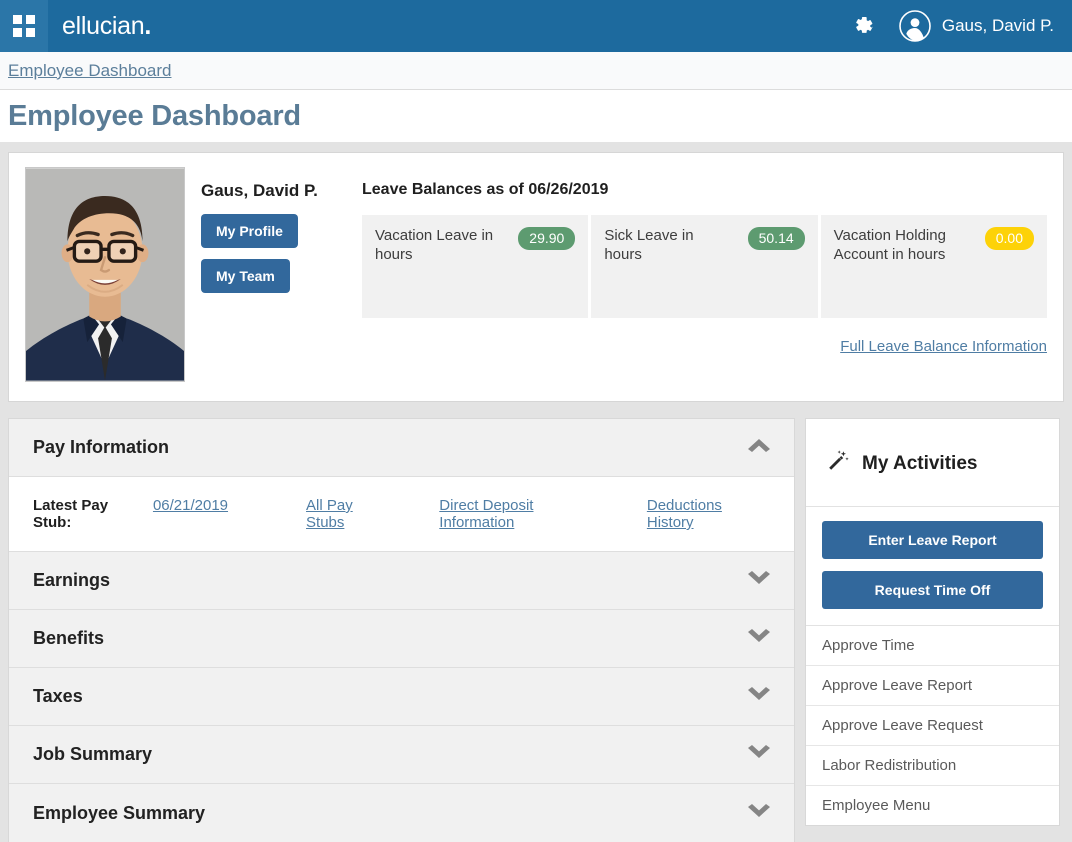 The height and width of the screenshot is (842, 1072). What do you see at coordinates (249, 231) in the screenshot?
I see `my-profile-button: My Profile` at bounding box center [249, 231].